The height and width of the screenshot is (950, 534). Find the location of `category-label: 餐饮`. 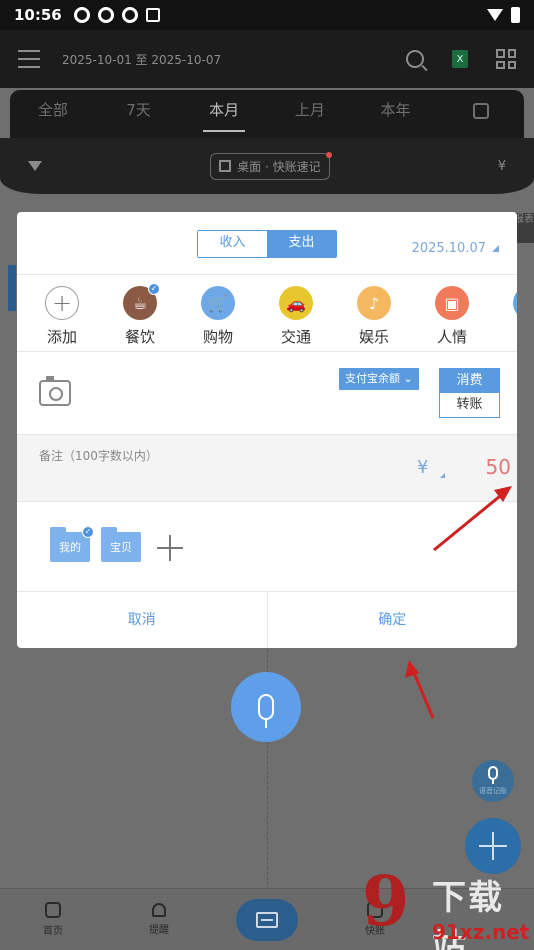

category-label: 餐饮 is located at coordinates (139, 337).